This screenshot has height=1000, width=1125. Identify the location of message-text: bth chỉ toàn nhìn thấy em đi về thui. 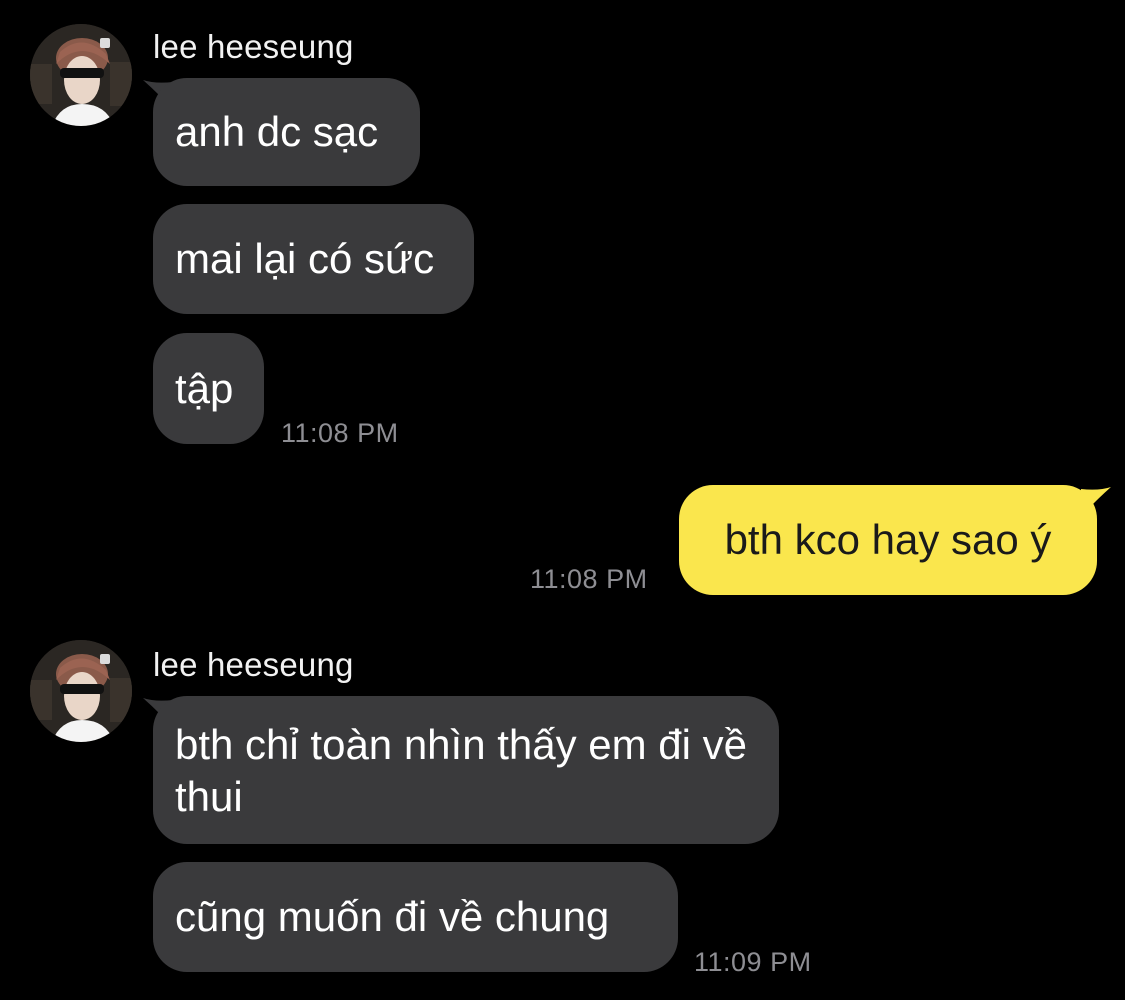
(461, 770).